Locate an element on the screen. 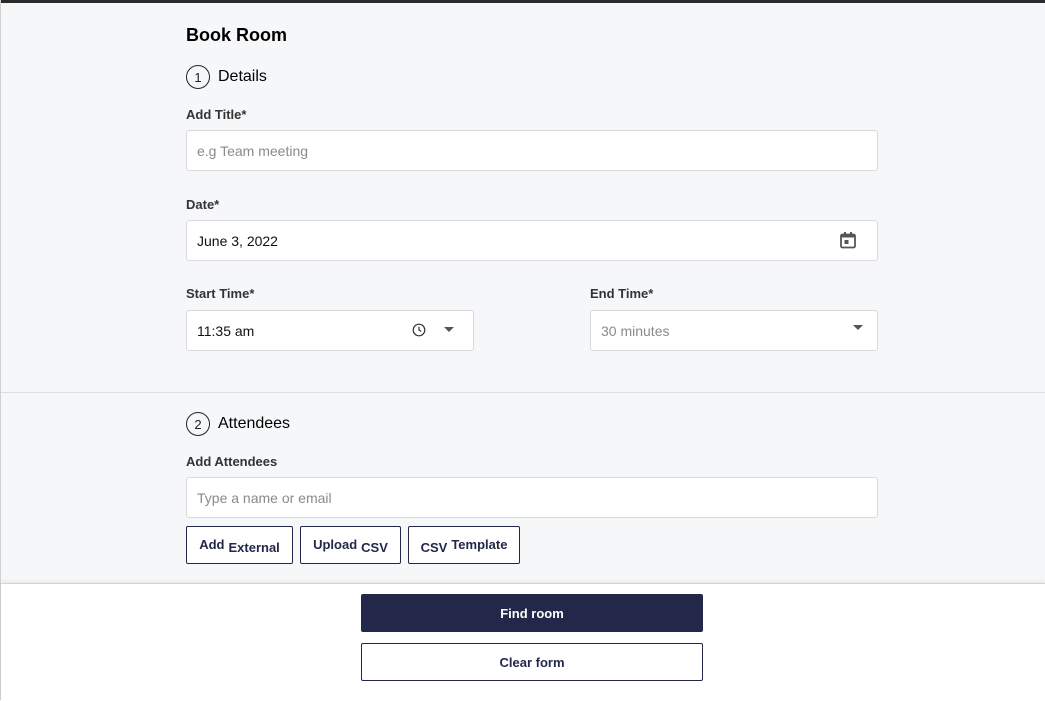  page-title: Book Room is located at coordinates (236, 35).